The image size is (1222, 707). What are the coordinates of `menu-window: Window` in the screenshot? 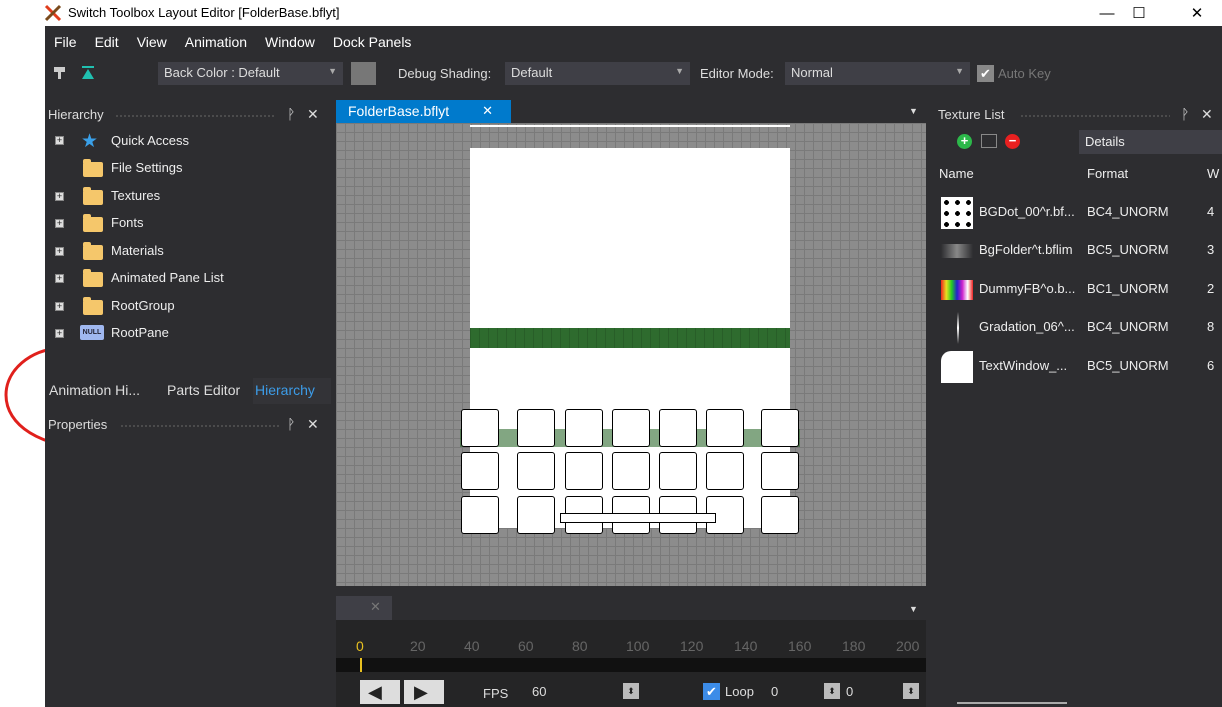 It's located at (290, 45).